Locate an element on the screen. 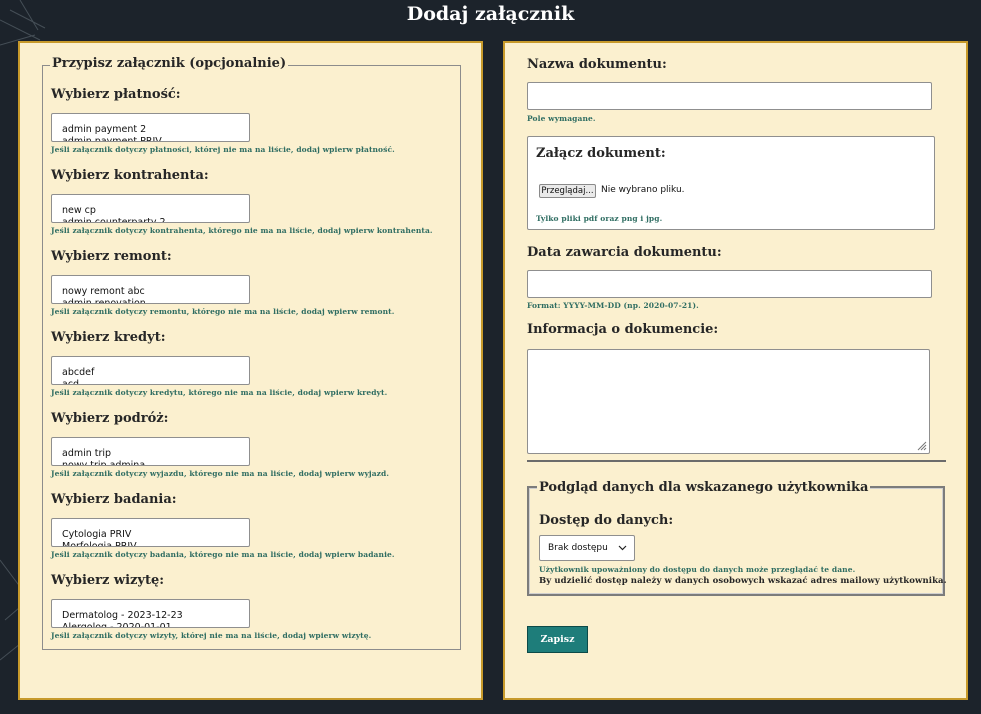  resize-handle-icon is located at coordinates (921, 445).